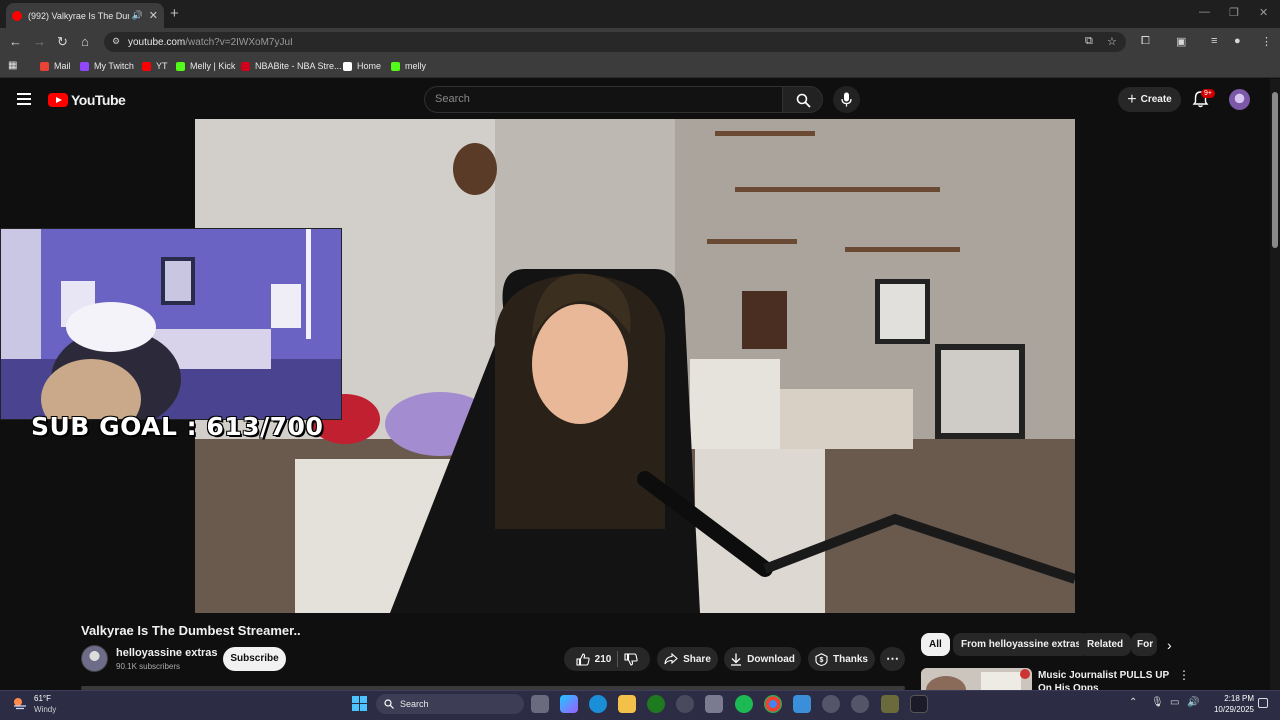 This screenshot has width=1280, height=720. I want to click on channel-name: helloyassine extras, so click(167, 653).